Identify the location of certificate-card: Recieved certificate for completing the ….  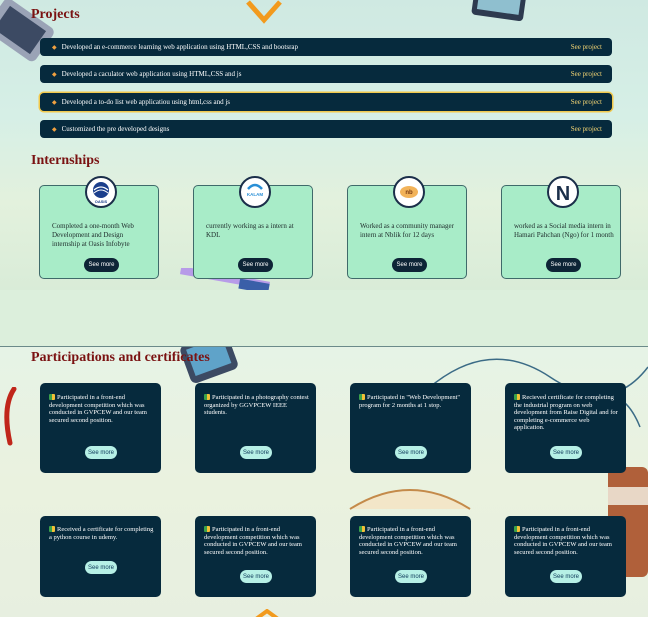
(565, 428).